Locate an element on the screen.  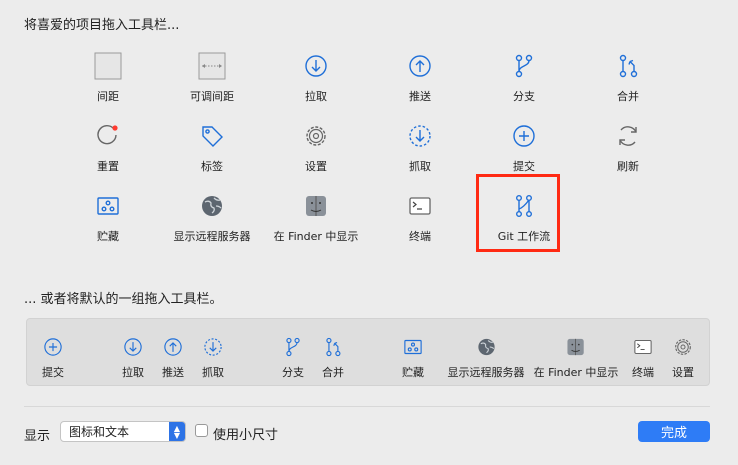
toolbar-item-tag: 标签 is located at coordinates (212, 147).